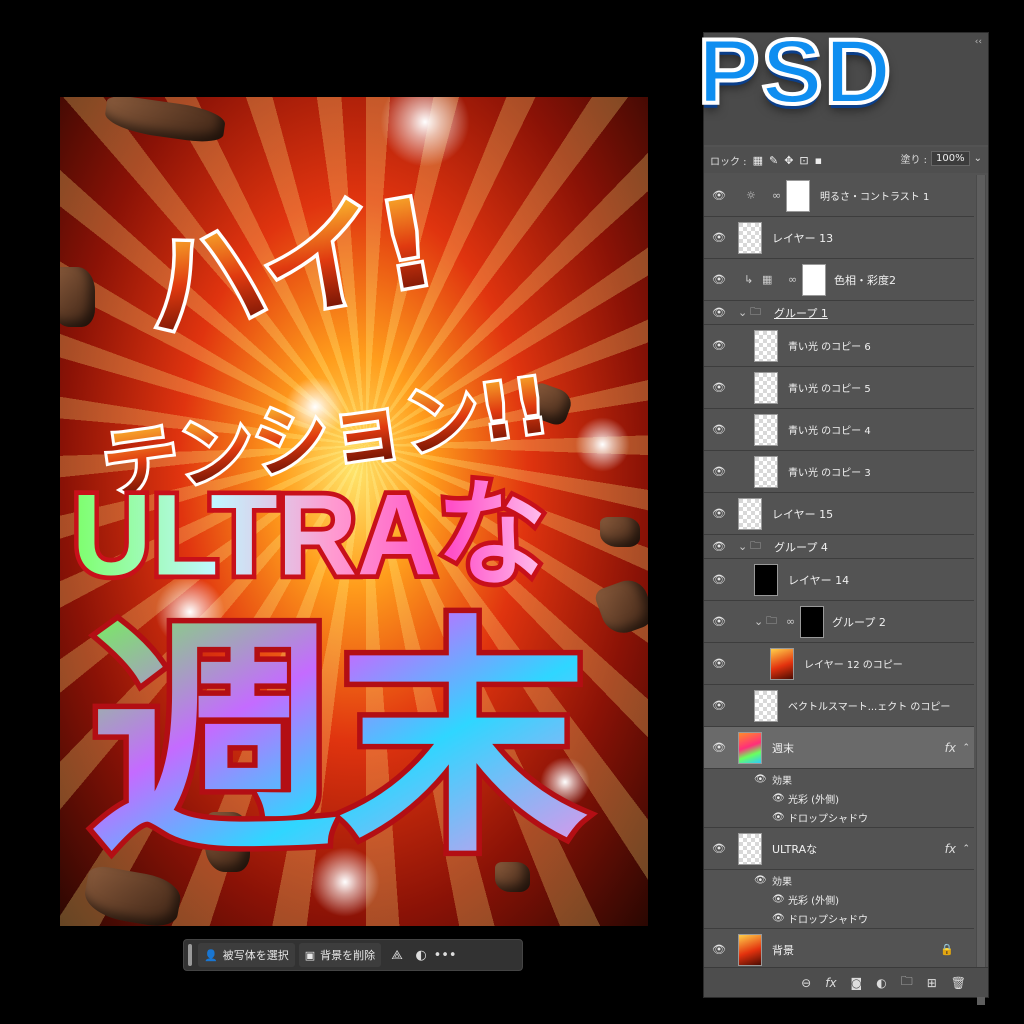  Describe the element at coordinates (839, 547) in the screenshot. I see `group-row: 👁 ⌄ 🗀 グループ 4` at that location.